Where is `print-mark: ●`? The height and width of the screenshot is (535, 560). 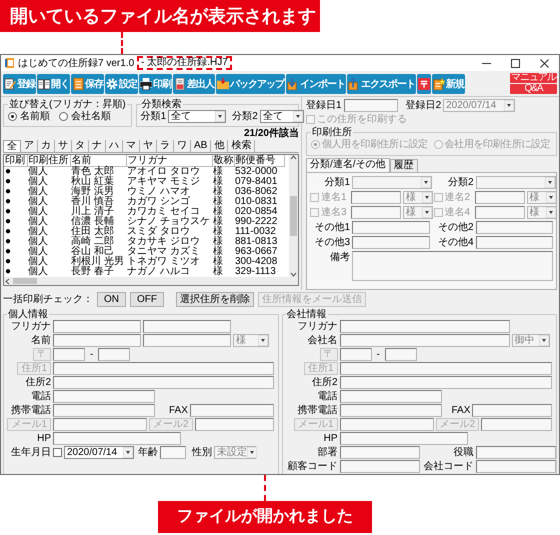 print-mark: ● is located at coordinates (8, 172).